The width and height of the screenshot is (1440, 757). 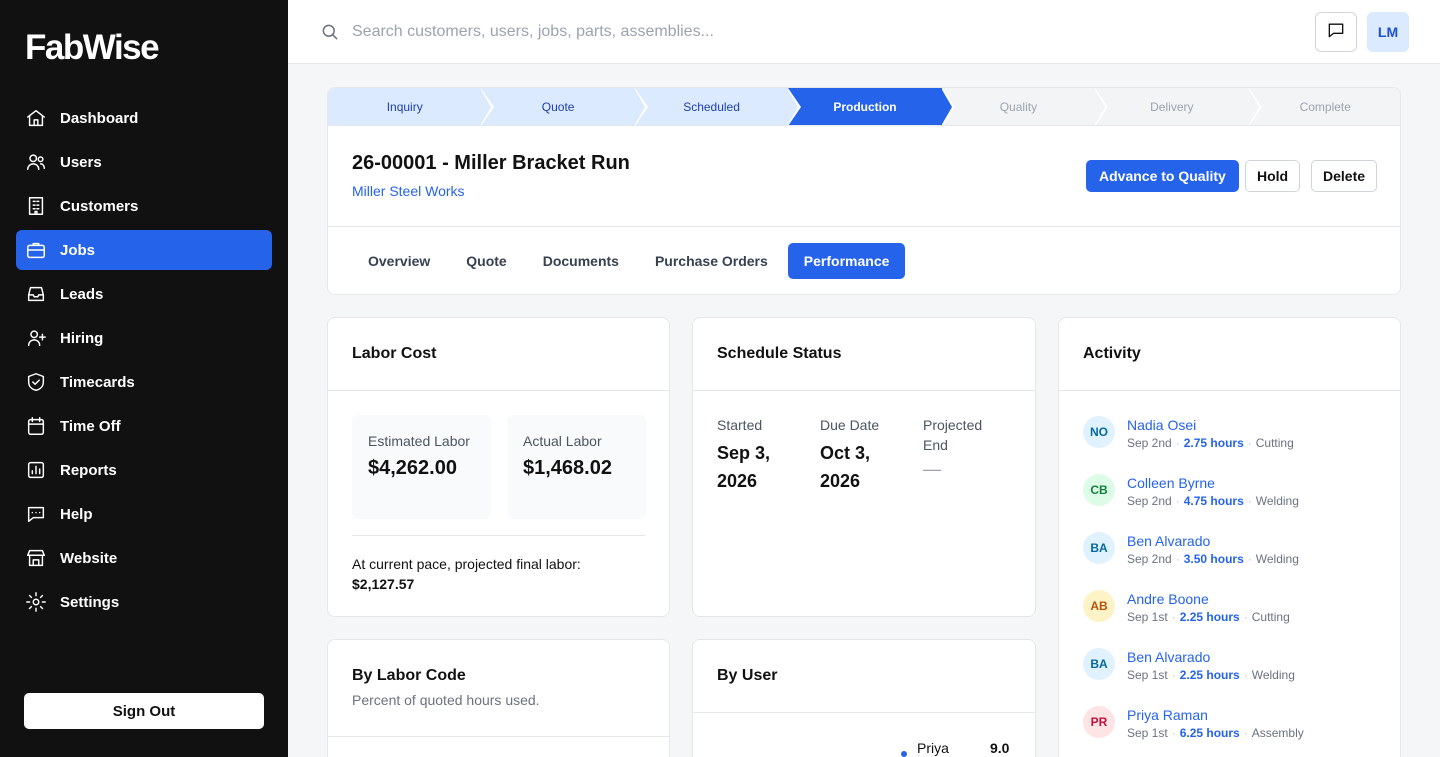 What do you see at coordinates (411, 107) in the screenshot?
I see `stage-inquiry: Inquiry` at bounding box center [411, 107].